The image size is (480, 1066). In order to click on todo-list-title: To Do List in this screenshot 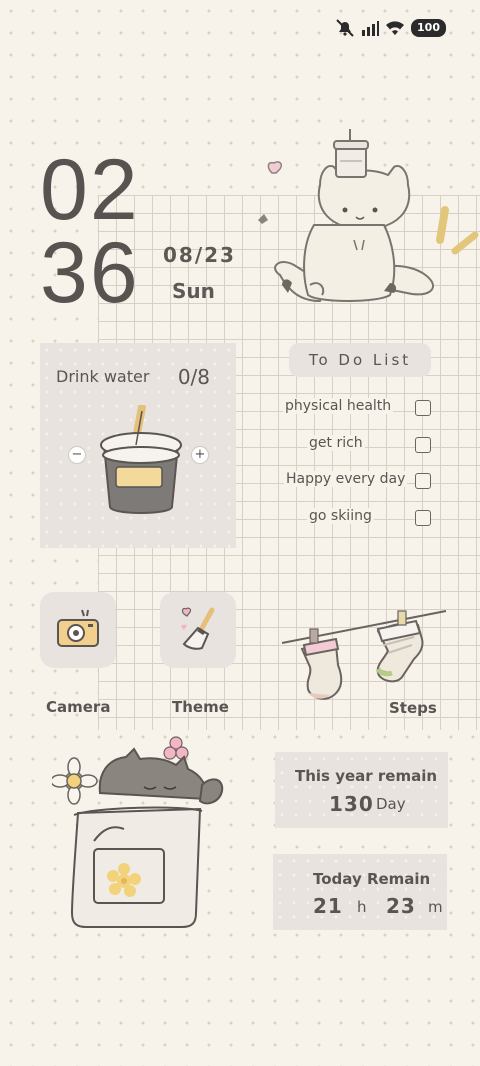, I will do `click(360, 360)`.